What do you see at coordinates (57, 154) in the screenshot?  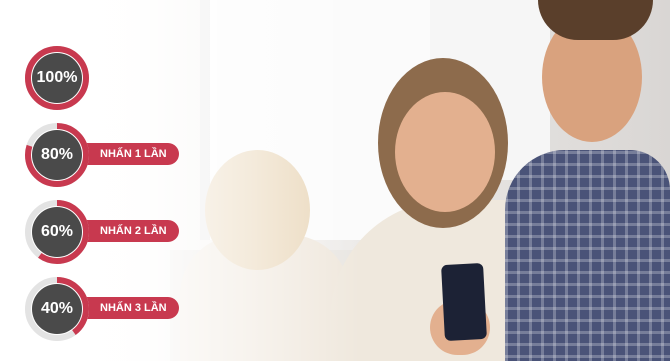 I see `level-percent: 80%` at bounding box center [57, 154].